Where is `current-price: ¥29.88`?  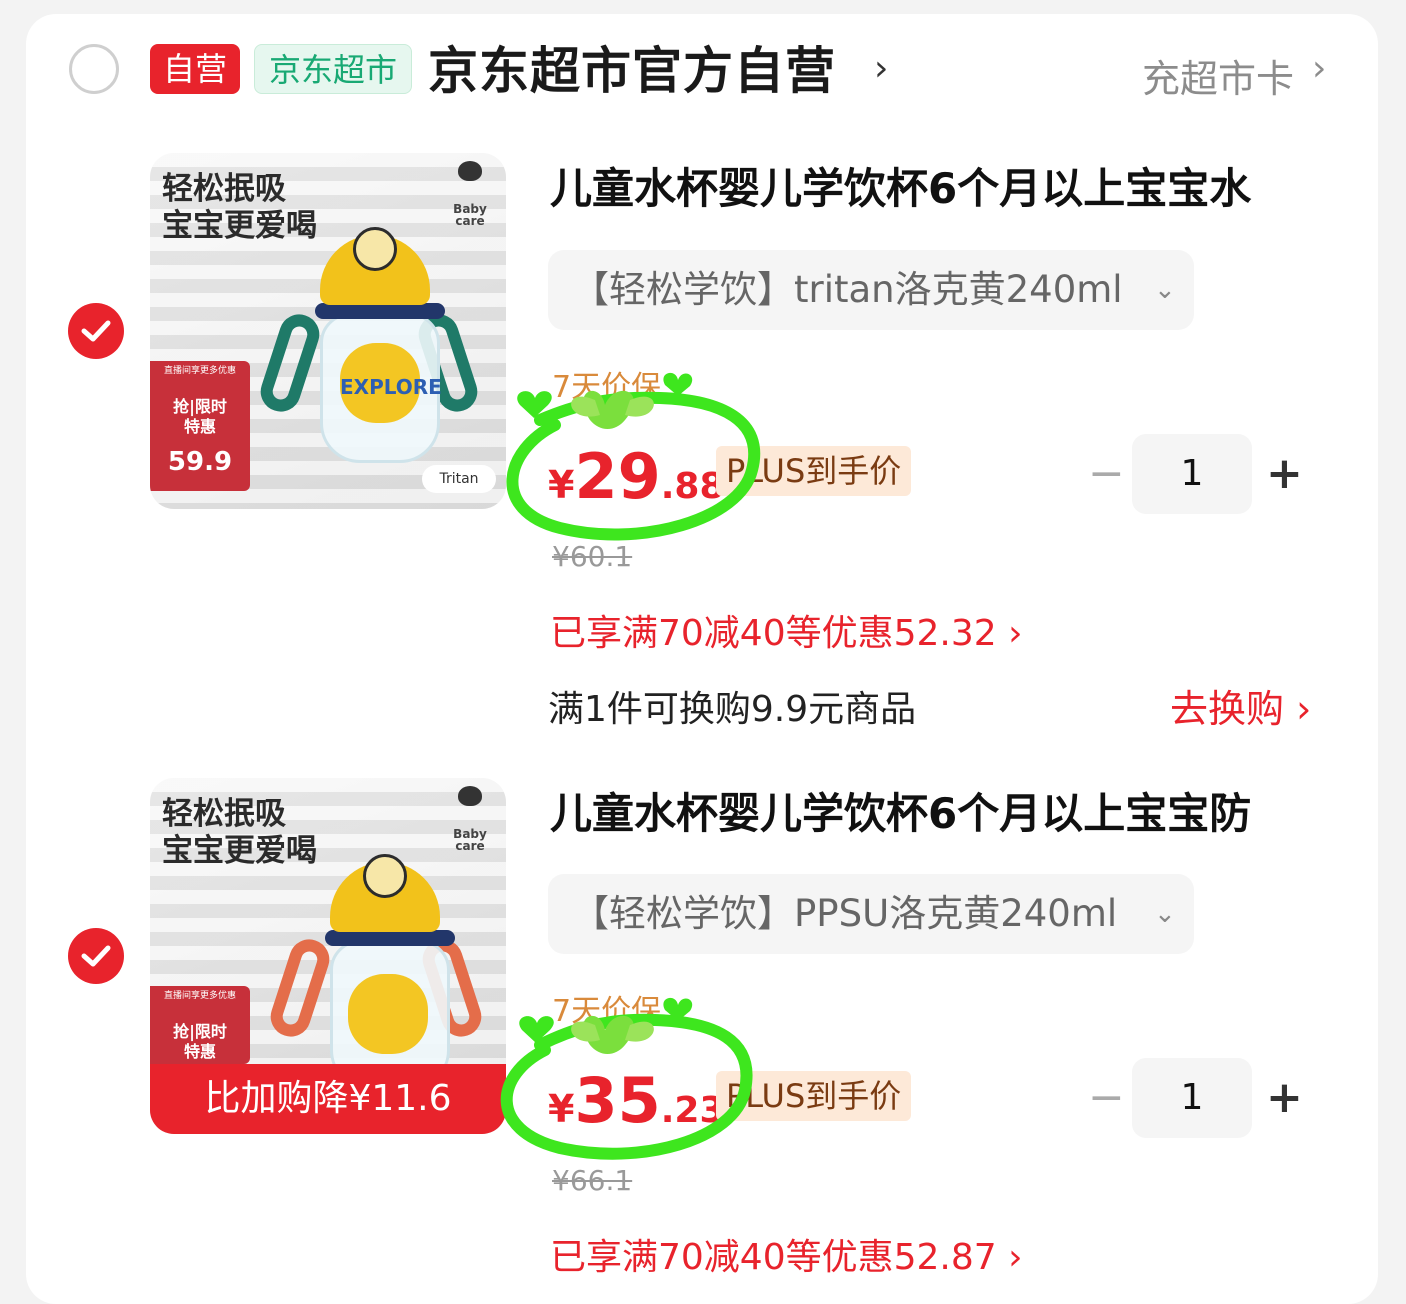 current-price: ¥29.88 is located at coordinates (636, 476).